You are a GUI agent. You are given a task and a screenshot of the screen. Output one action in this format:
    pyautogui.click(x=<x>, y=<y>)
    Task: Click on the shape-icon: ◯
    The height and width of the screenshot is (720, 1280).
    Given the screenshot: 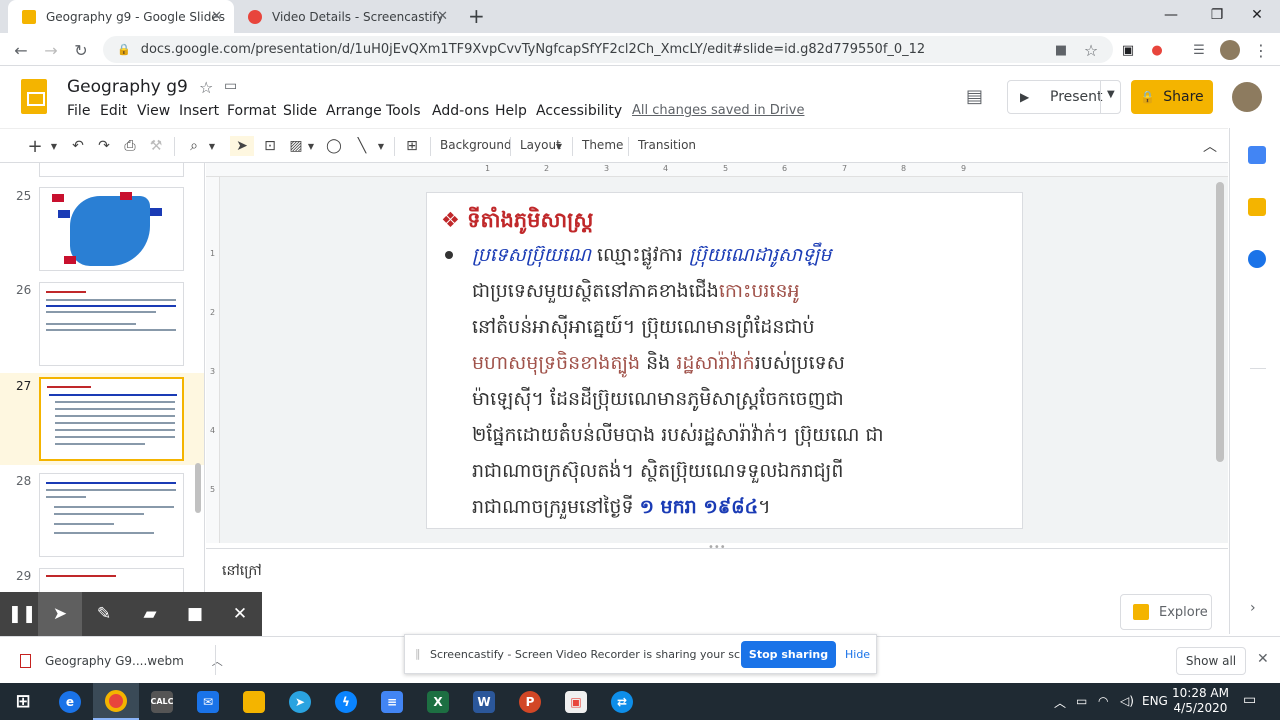 What is the action you would take?
    pyautogui.click(x=334, y=146)
    